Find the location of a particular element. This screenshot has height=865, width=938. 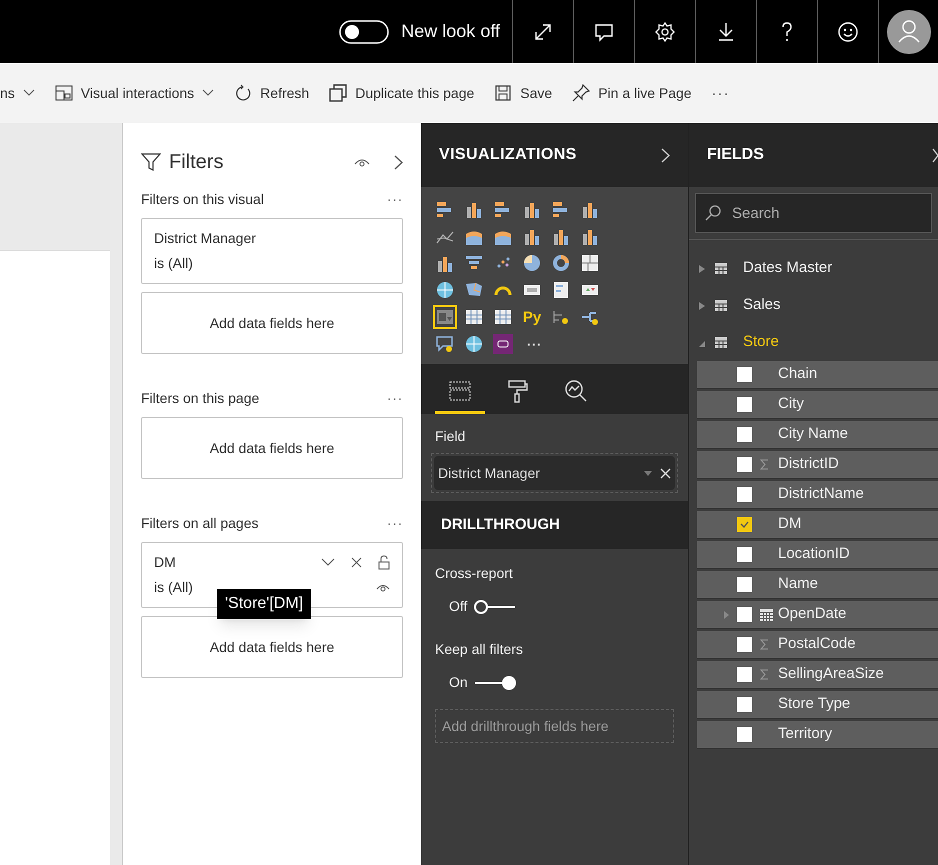

field-well-item: District Manager is located at coordinates (554, 473).